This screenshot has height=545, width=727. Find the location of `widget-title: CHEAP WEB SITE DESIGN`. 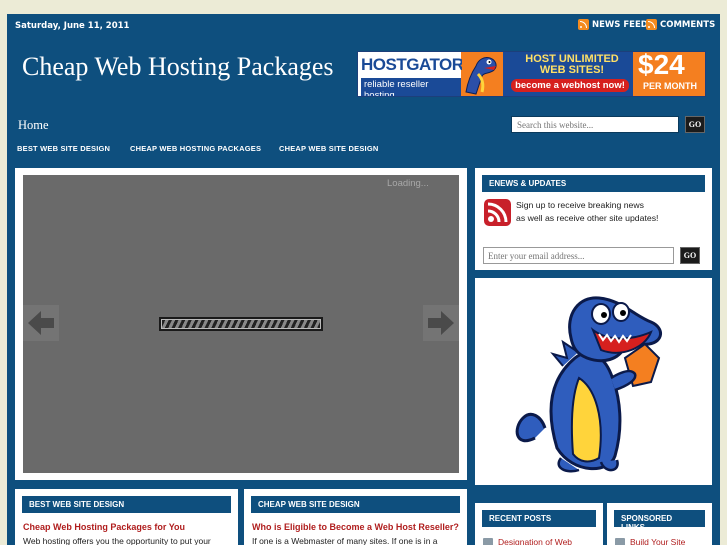

widget-title: CHEAP WEB SITE DESIGN is located at coordinates (355, 504).